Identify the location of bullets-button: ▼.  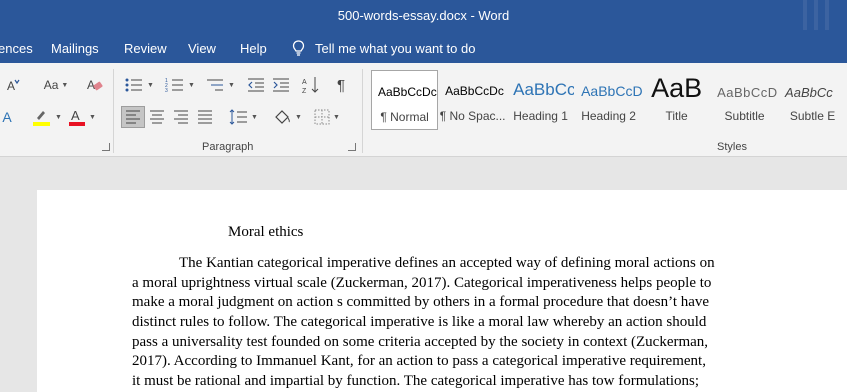
(139, 85).